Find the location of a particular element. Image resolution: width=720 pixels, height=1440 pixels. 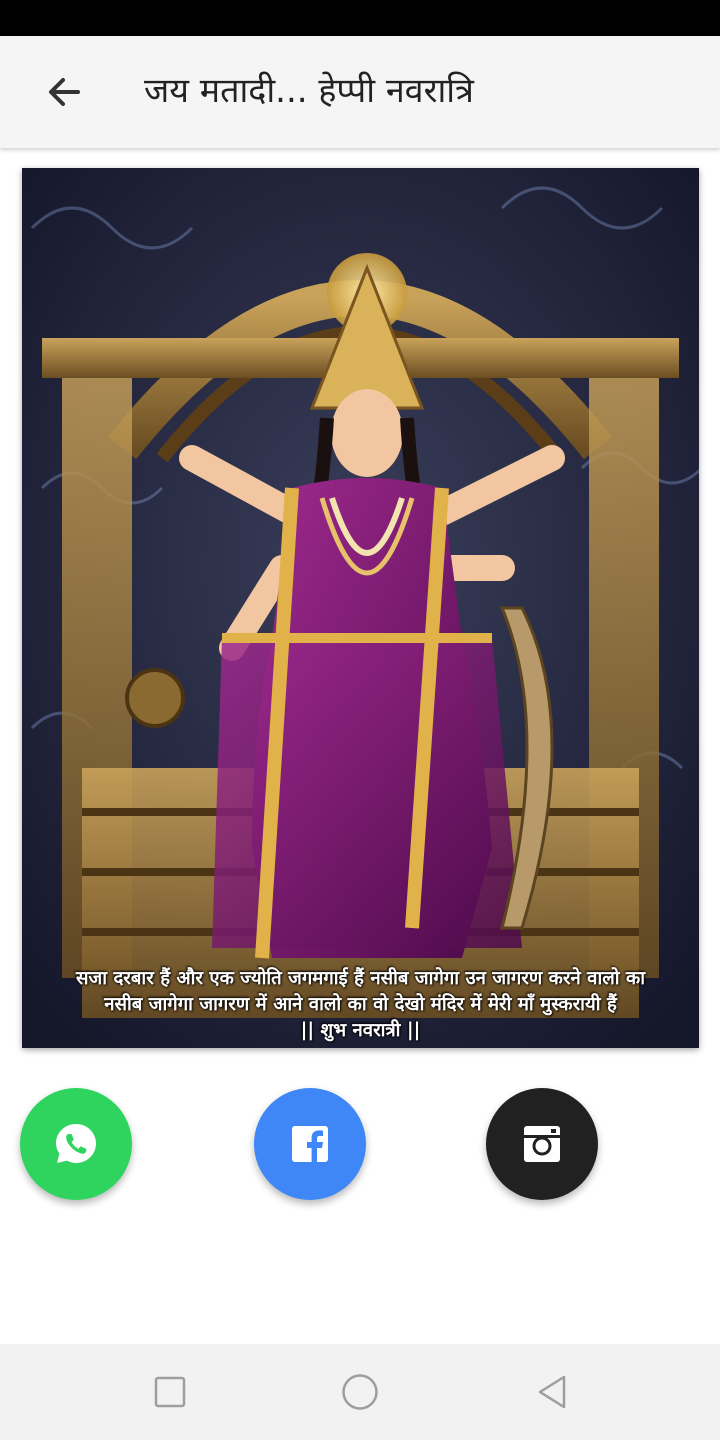

home-button is located at coordinates (360, 1392).